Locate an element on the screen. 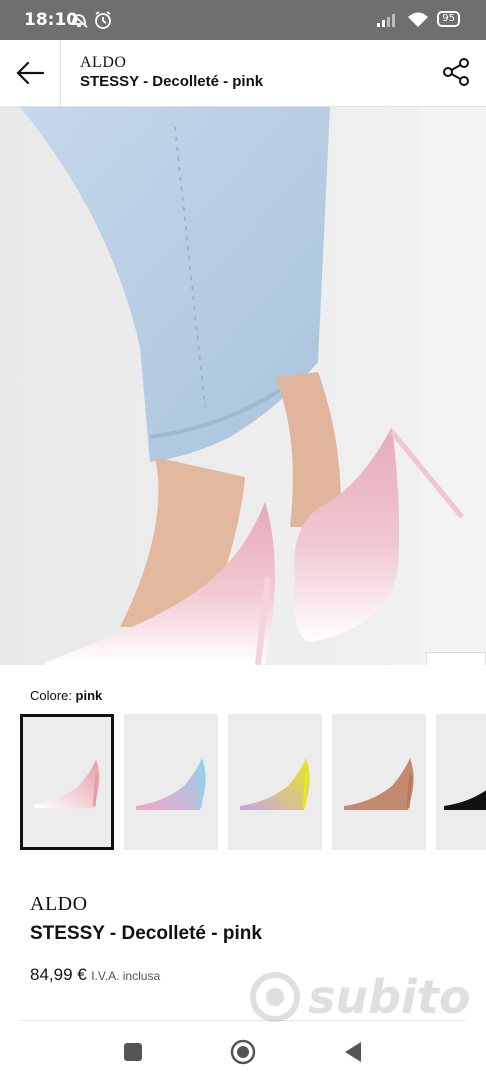  color-label: Colore: pink is located at coordinates (66, 695).